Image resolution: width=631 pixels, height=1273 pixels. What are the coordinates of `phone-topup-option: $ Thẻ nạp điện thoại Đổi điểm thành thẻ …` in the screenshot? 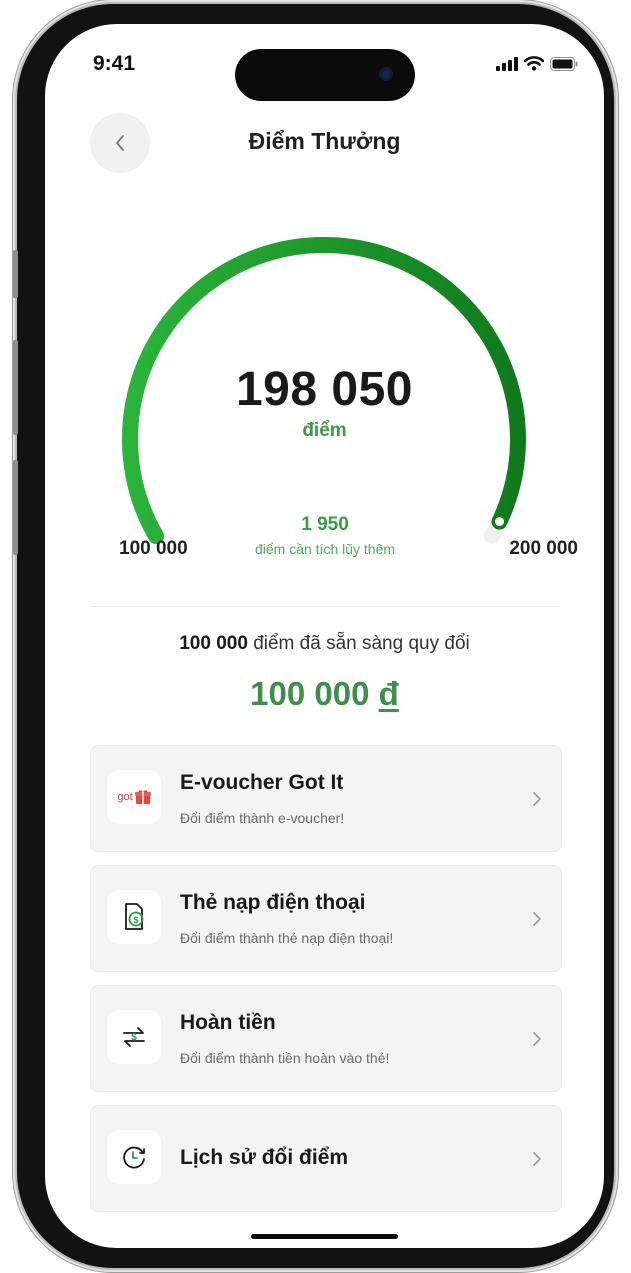 It's located at (326, 918).